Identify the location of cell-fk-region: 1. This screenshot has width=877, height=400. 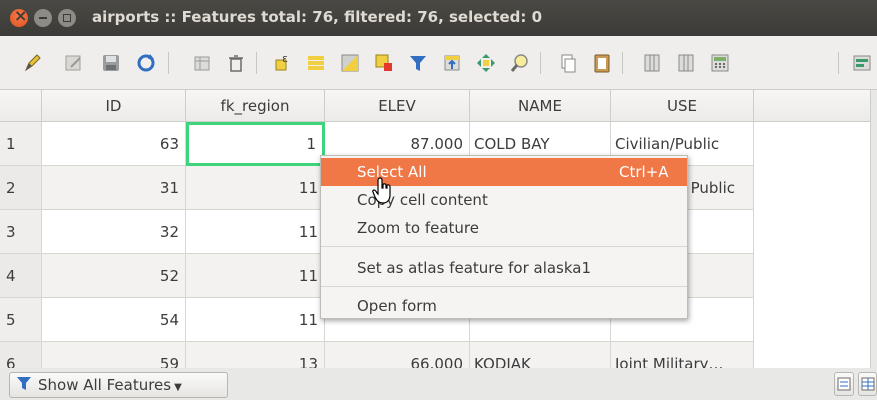
(255, 144).